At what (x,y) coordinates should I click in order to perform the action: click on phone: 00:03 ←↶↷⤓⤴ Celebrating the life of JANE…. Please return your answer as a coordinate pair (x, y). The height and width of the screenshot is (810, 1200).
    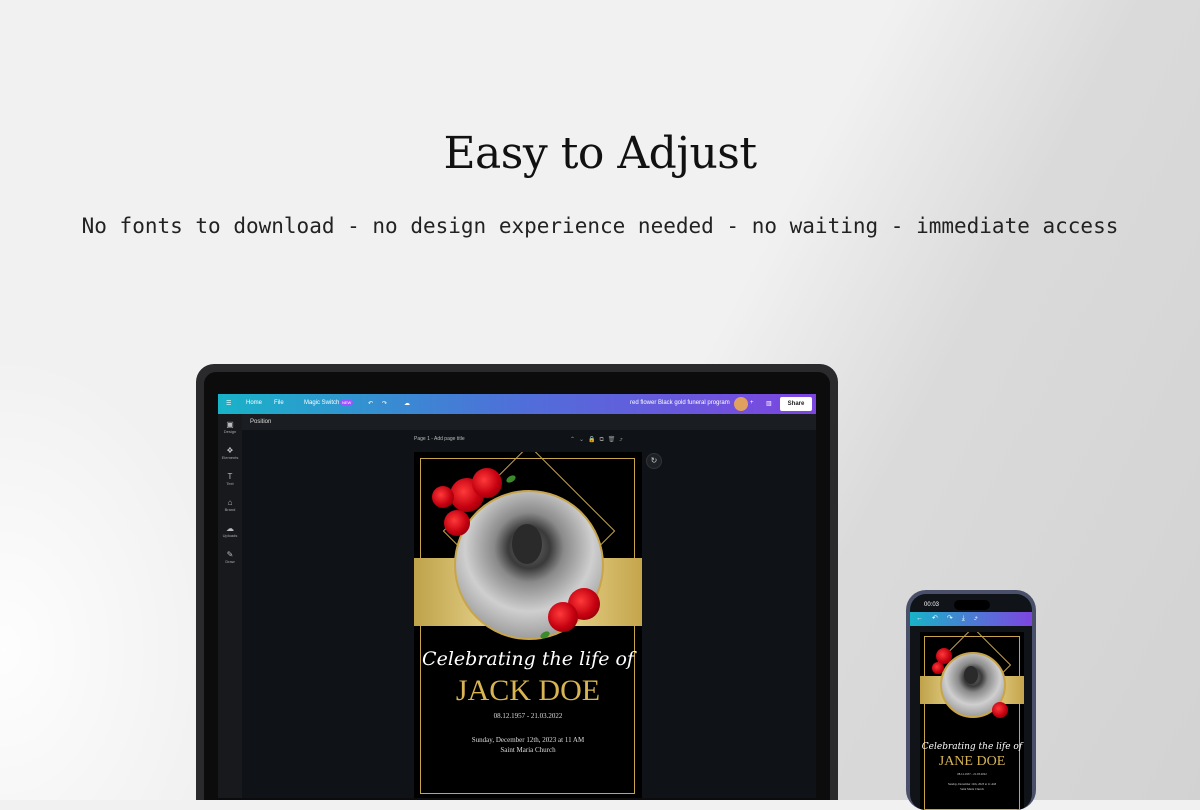
    Looking at the image, I should click on (971, 700).